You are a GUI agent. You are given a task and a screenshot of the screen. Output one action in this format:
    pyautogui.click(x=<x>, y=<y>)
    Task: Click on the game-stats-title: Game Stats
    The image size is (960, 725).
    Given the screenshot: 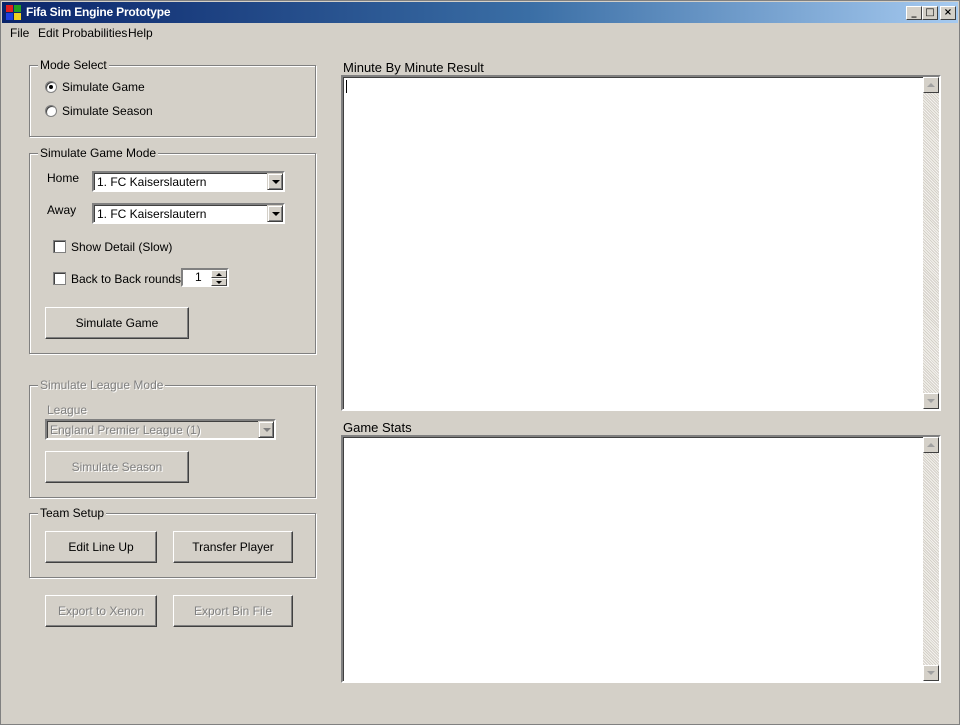 What is the action you would take?
    pyautogui.click(x=377, y=427)
    